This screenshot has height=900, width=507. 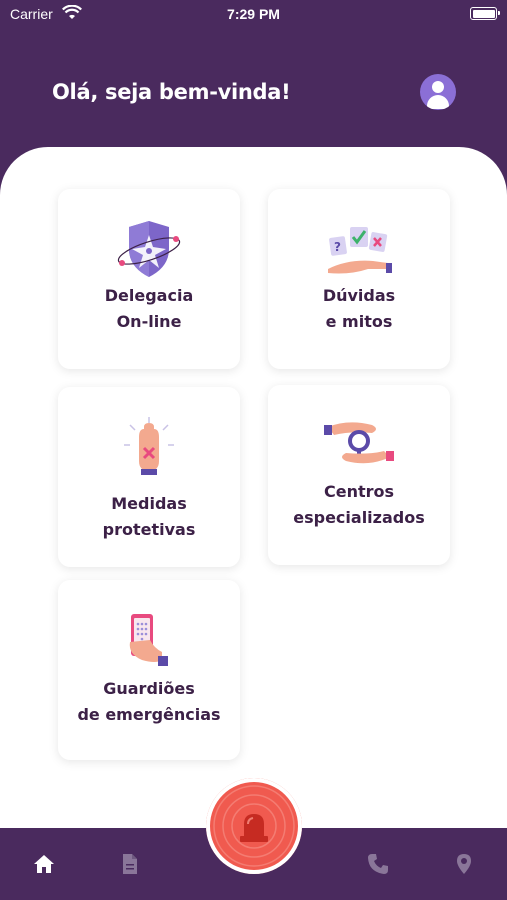 What do you see at coordinates (359, 443) in the screenshot?
I see `female-symbol-hands-icon` at bounding box center [359, 443].